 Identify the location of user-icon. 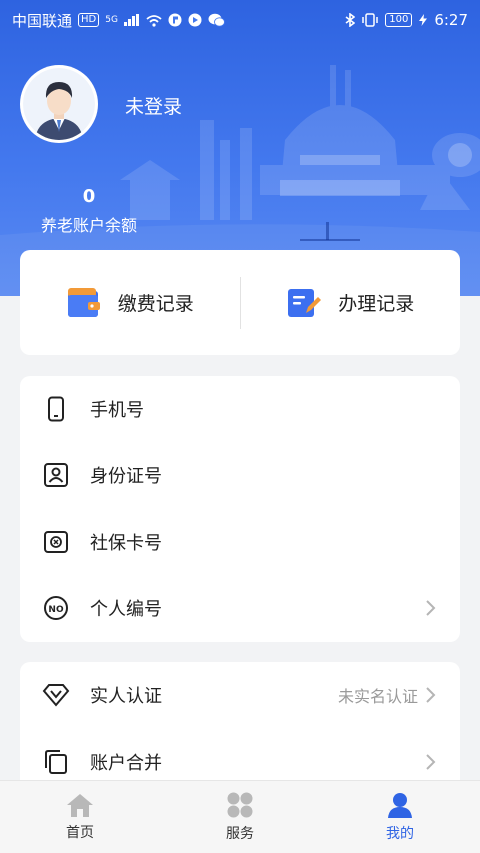
(400, 805).